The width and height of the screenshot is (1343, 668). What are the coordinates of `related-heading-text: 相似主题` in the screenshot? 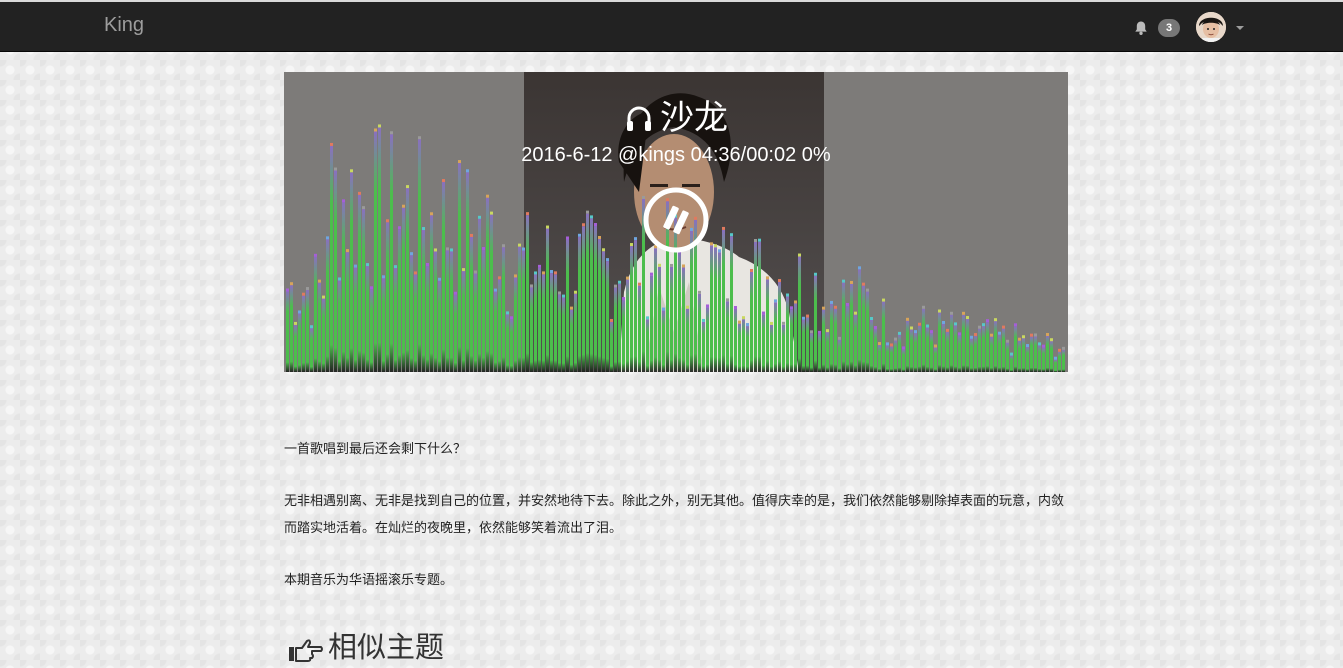 It's located at (386, 647).